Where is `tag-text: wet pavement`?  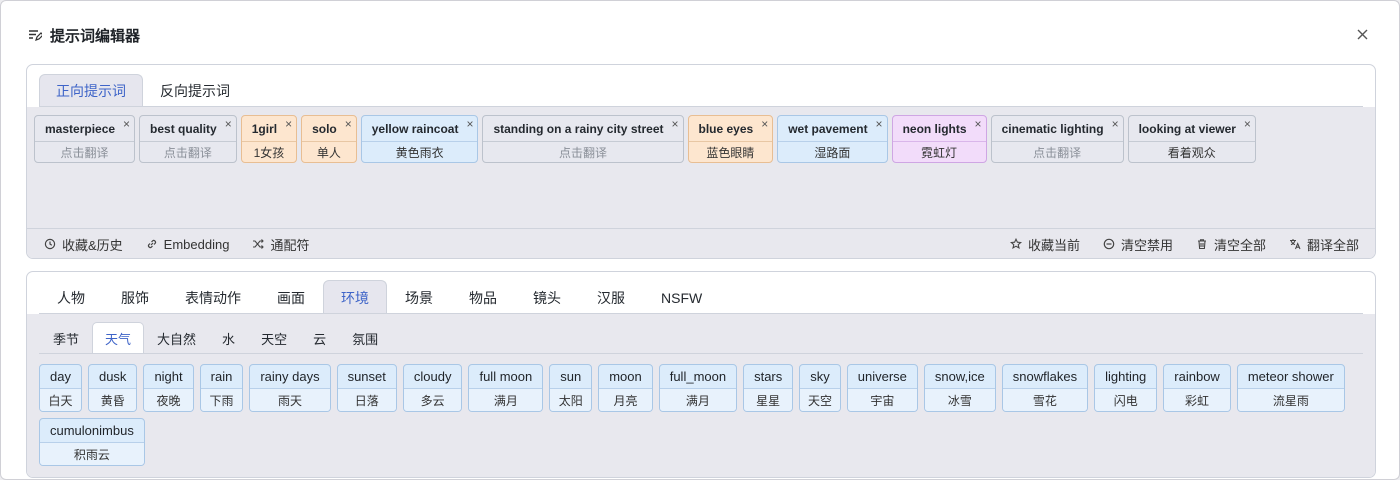
tag-text: wet pavement is located at coordinates (828, 128).